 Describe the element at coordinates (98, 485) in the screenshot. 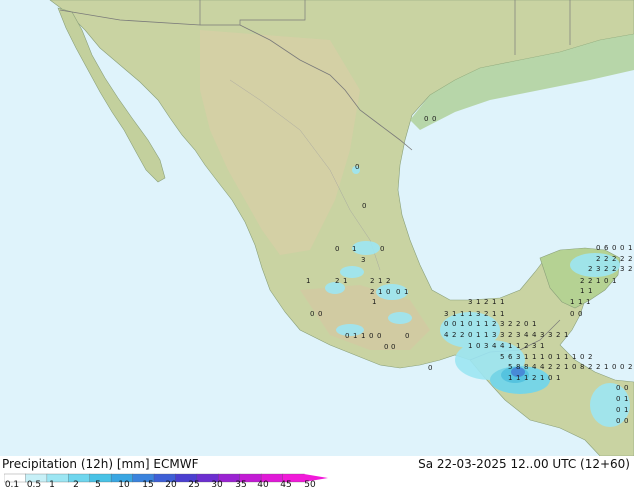

I see `legend-tick-label: 5` at that location.